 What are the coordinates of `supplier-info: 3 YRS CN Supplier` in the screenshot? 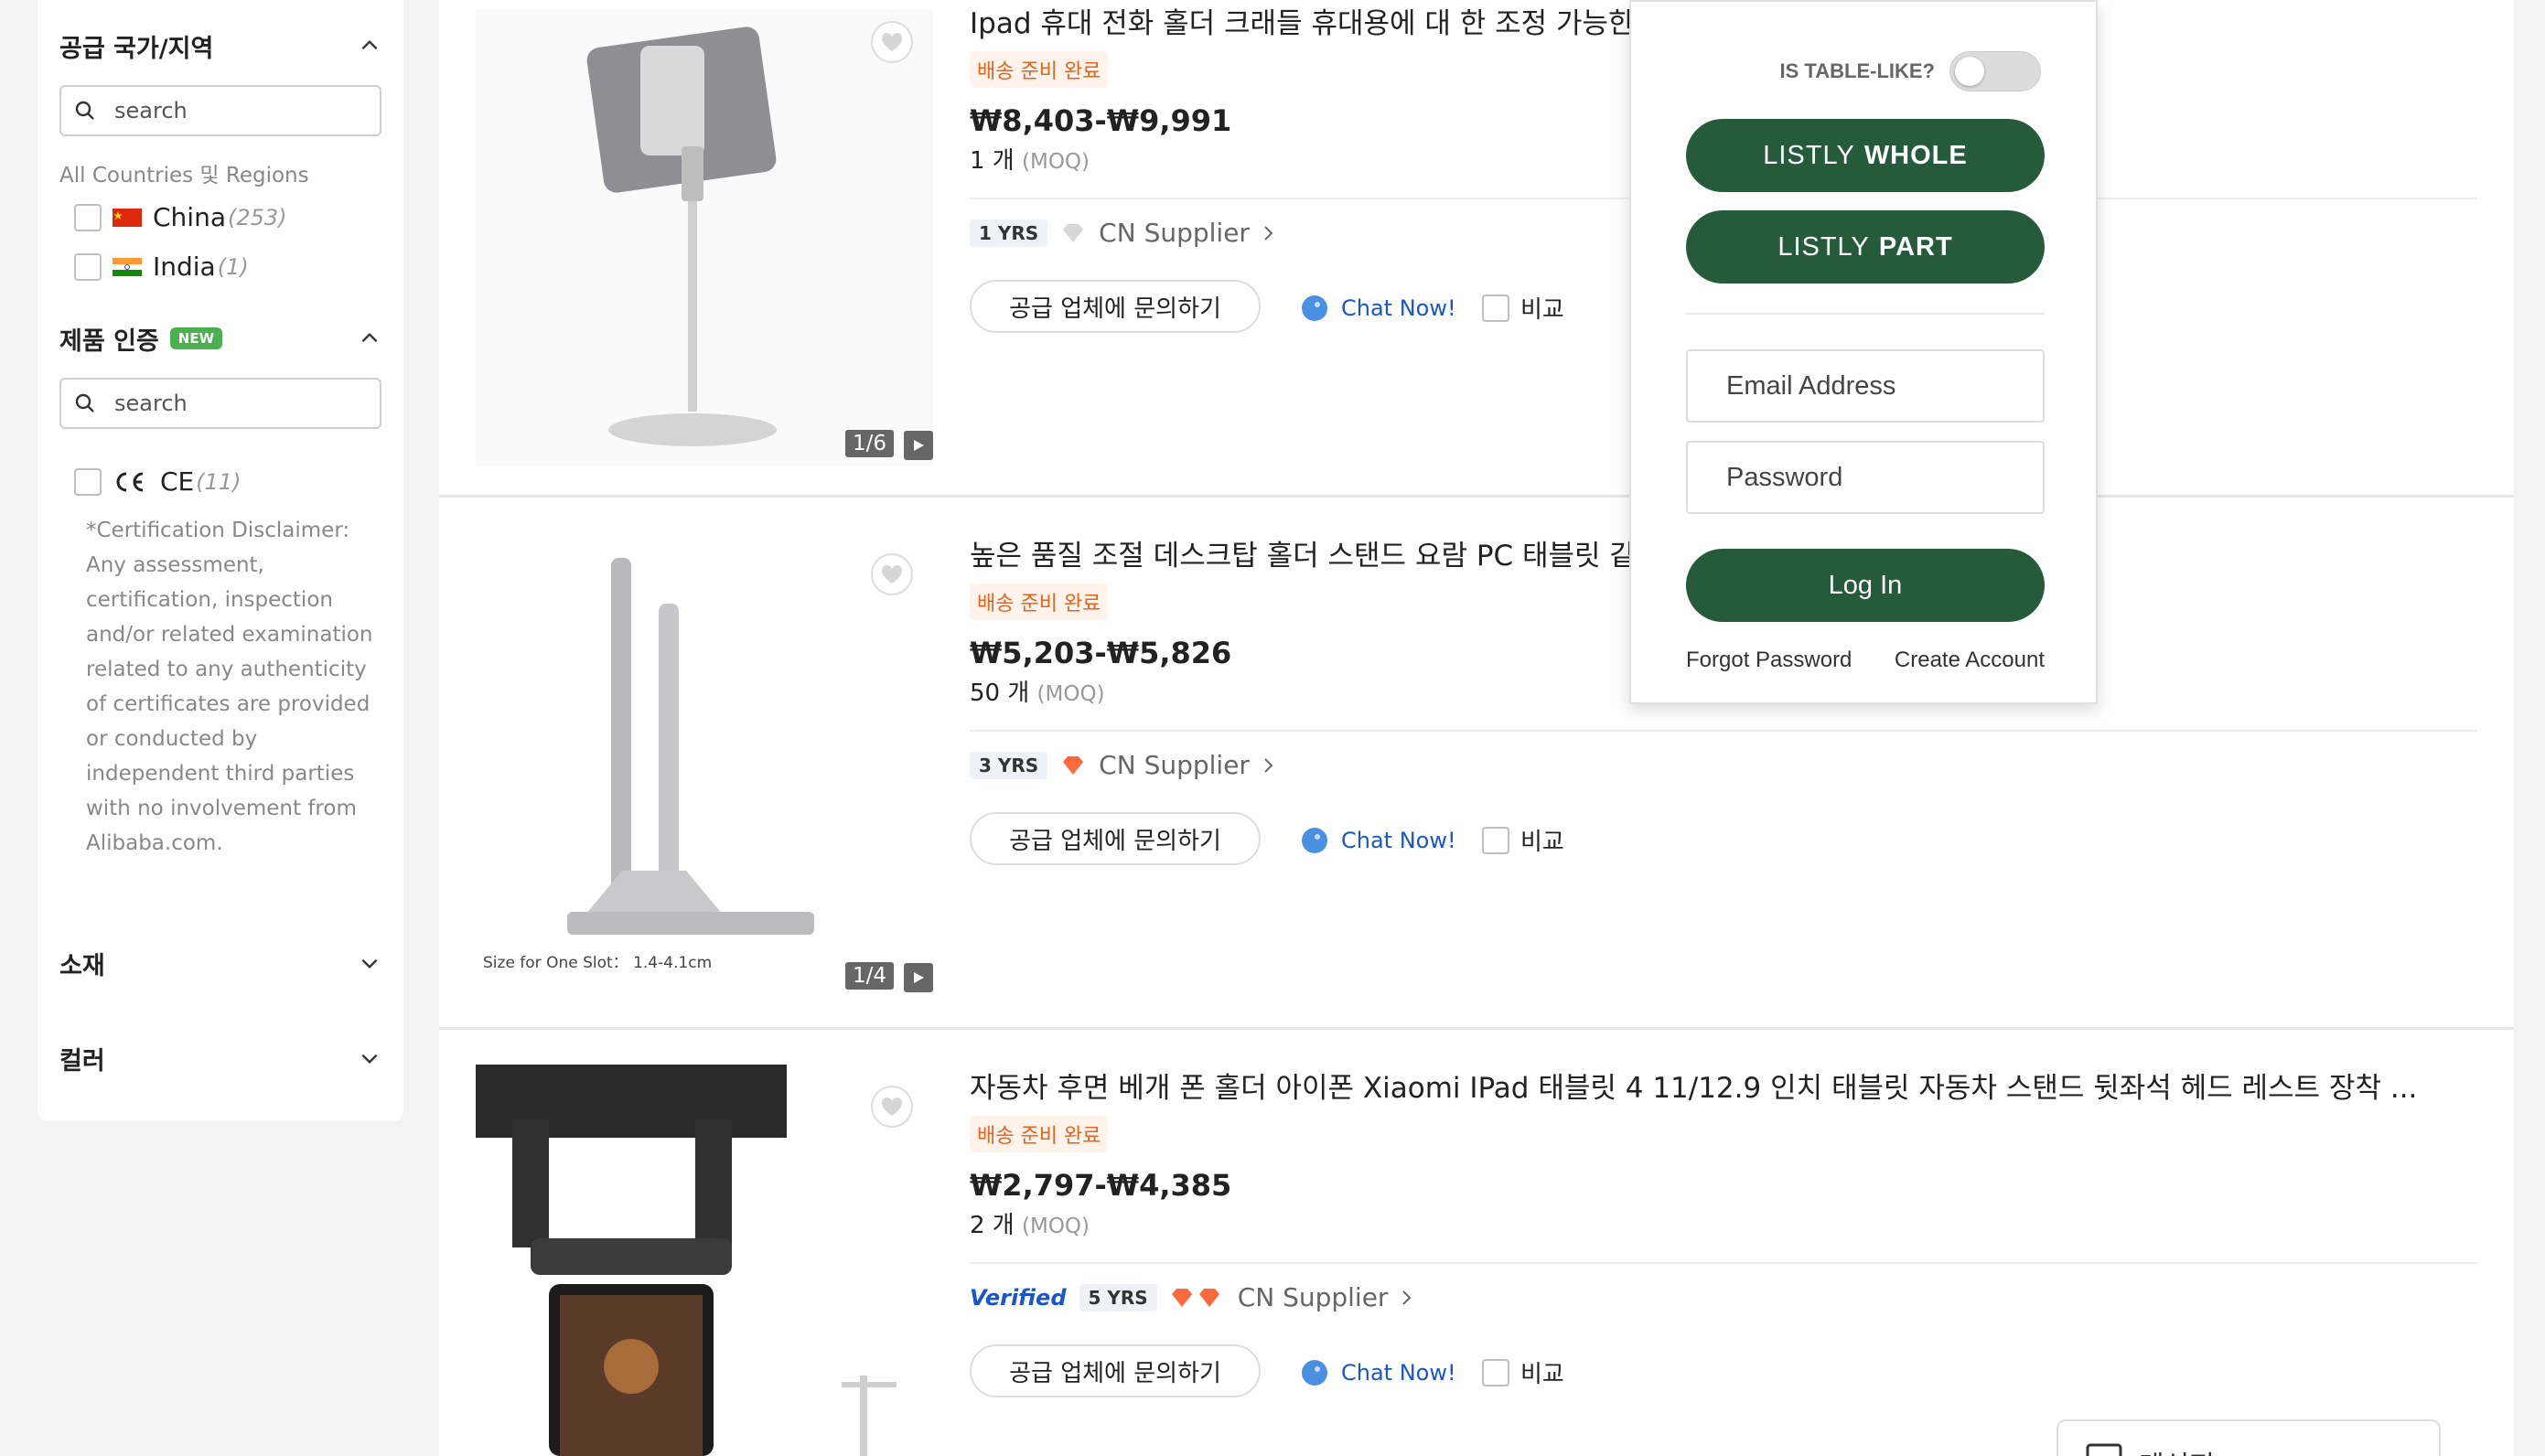 It's located at (1122, 765).